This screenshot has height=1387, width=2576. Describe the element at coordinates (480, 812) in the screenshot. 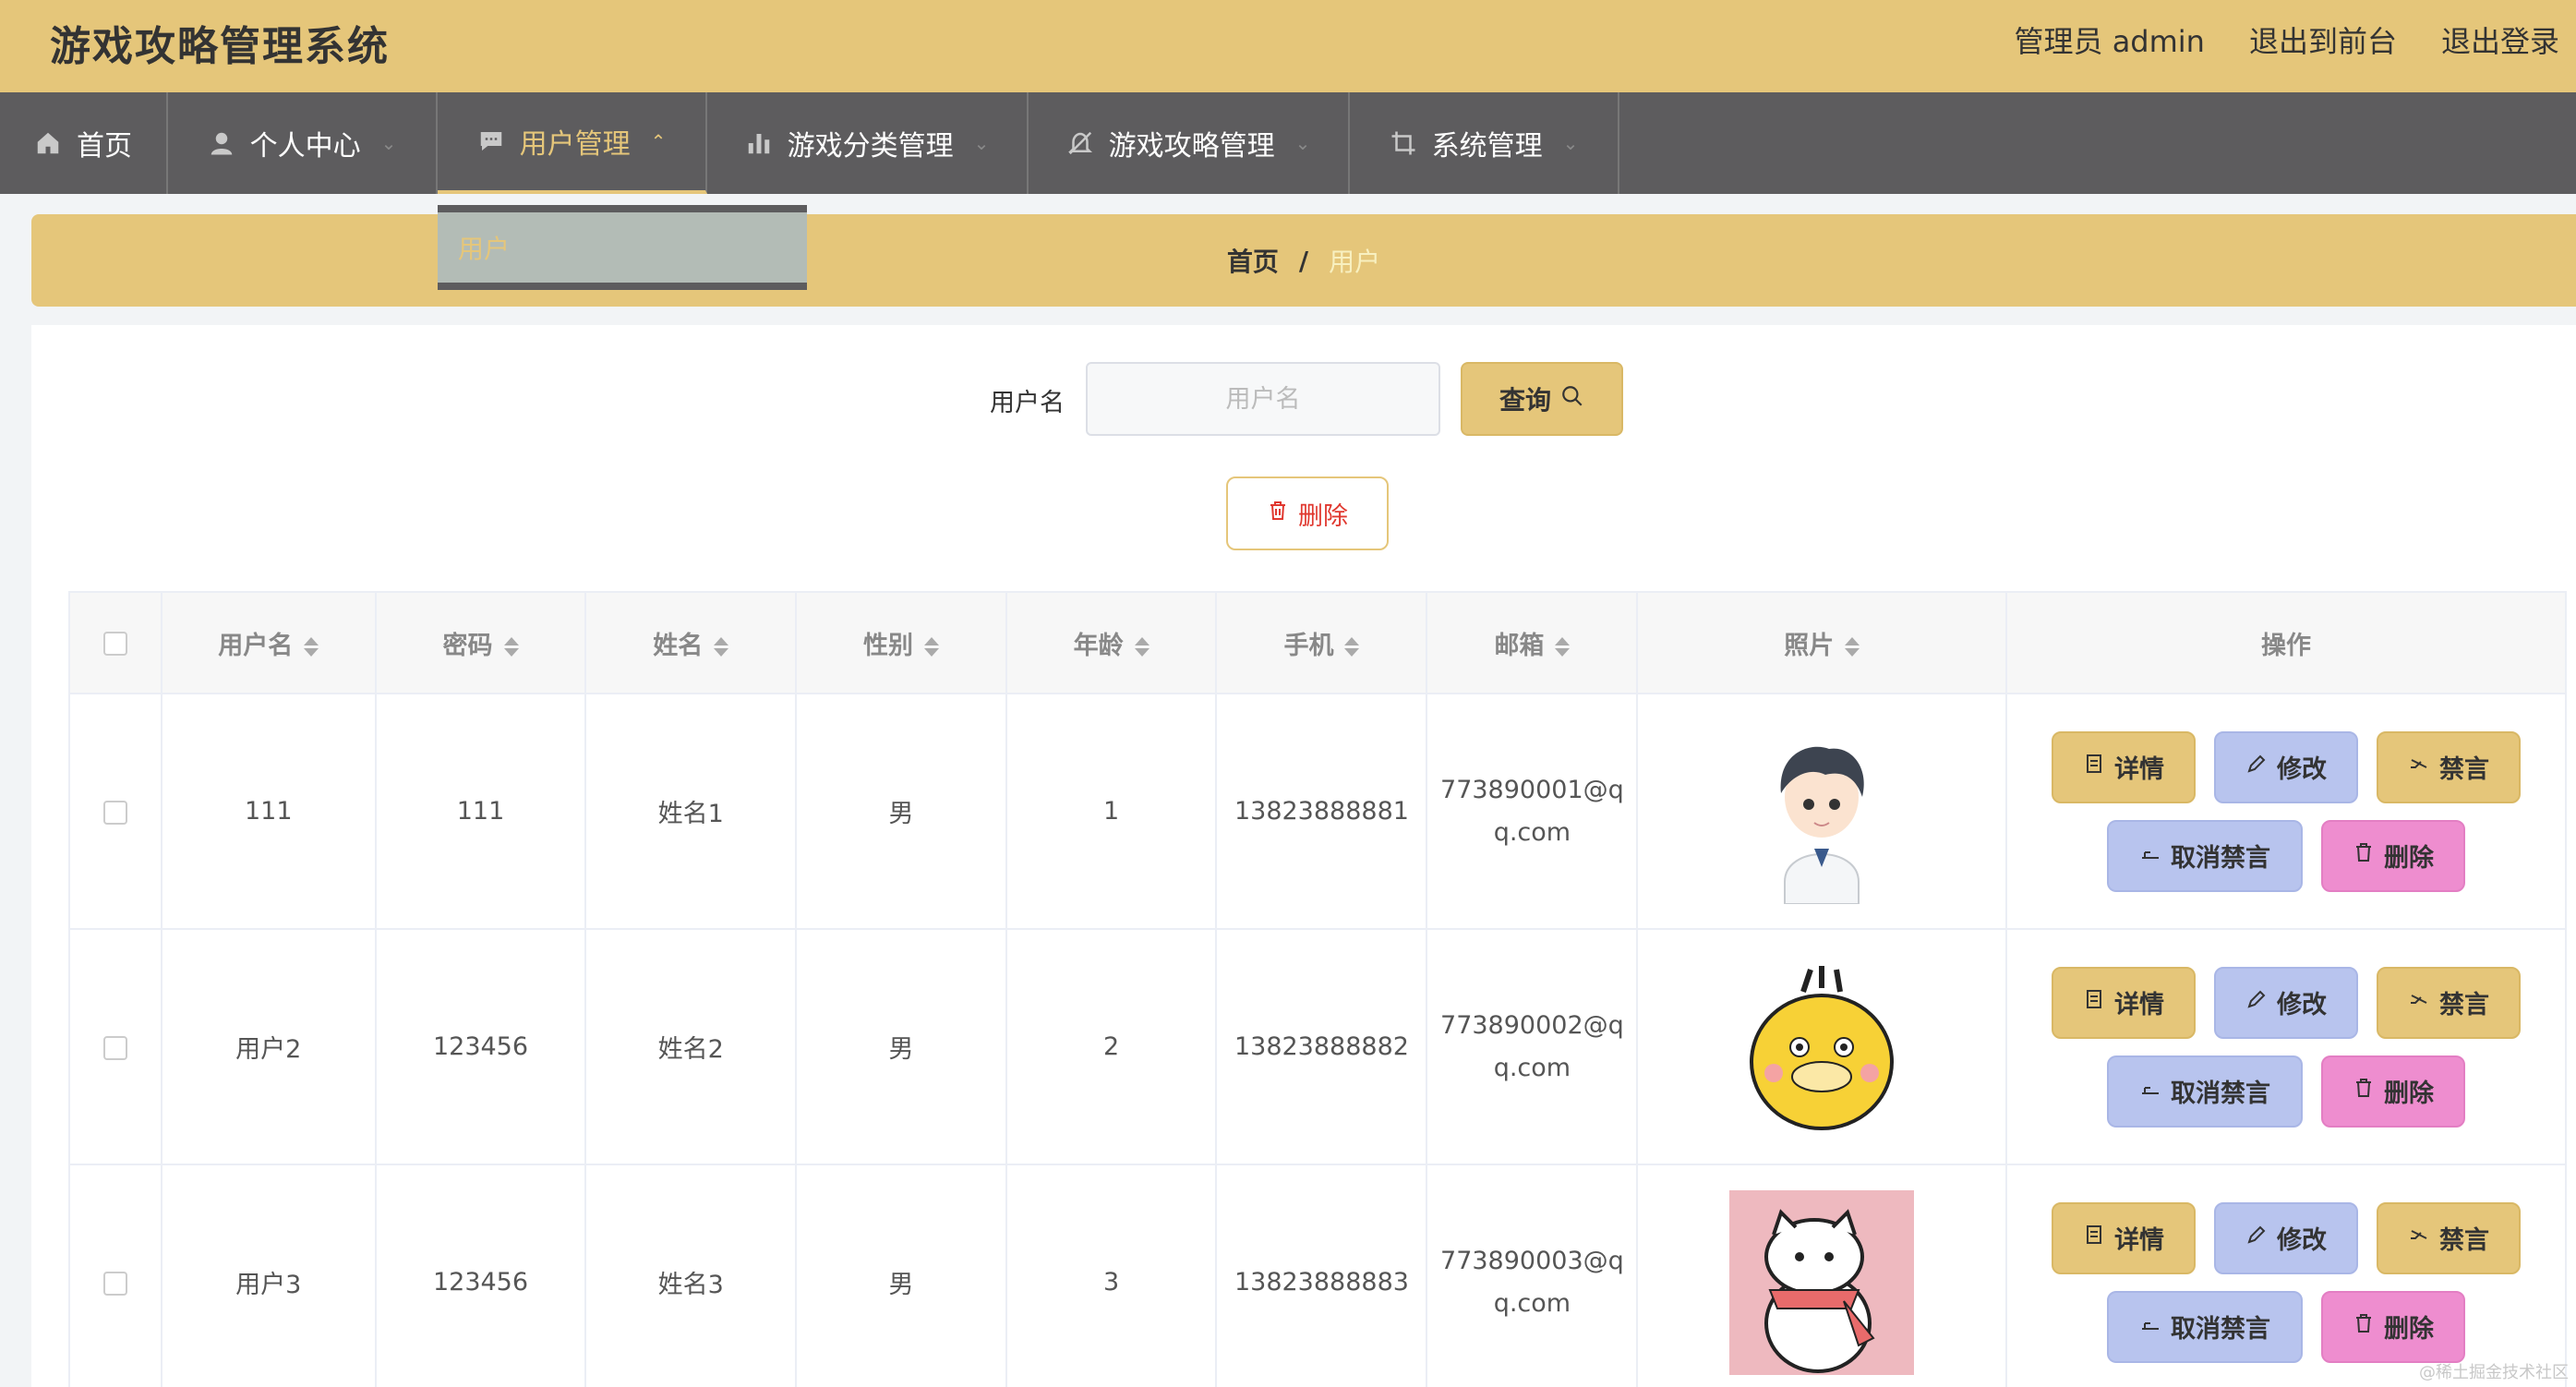

I see `cell-password: 111` at that location.